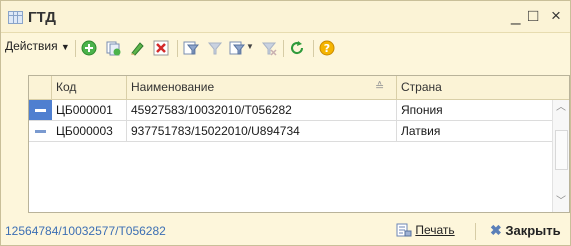 The image size is (571, 246). What do you see at coordinates (561, 108) in the screenshot?
I see `scroll-up-icon: ︿` at bounding box center [561, 108].